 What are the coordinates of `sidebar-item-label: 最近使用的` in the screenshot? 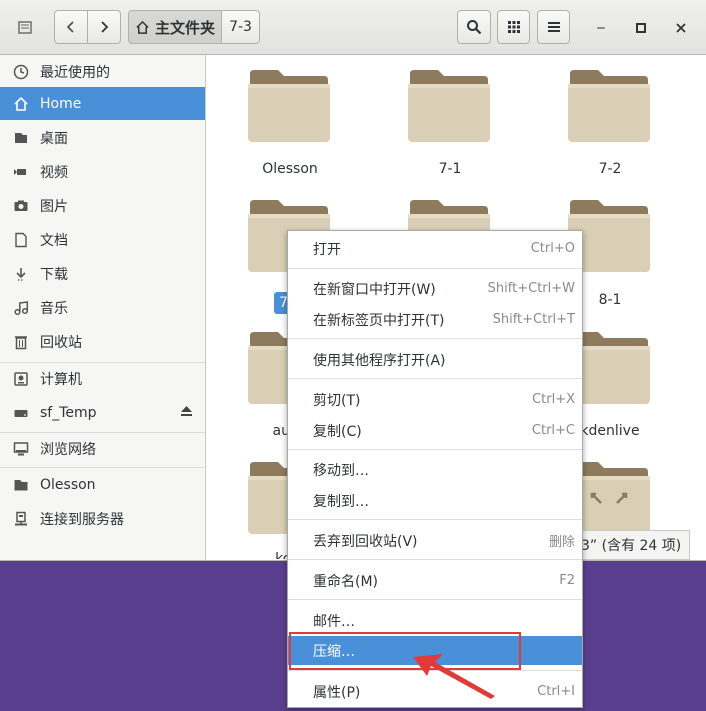 It's located at (75, 72).